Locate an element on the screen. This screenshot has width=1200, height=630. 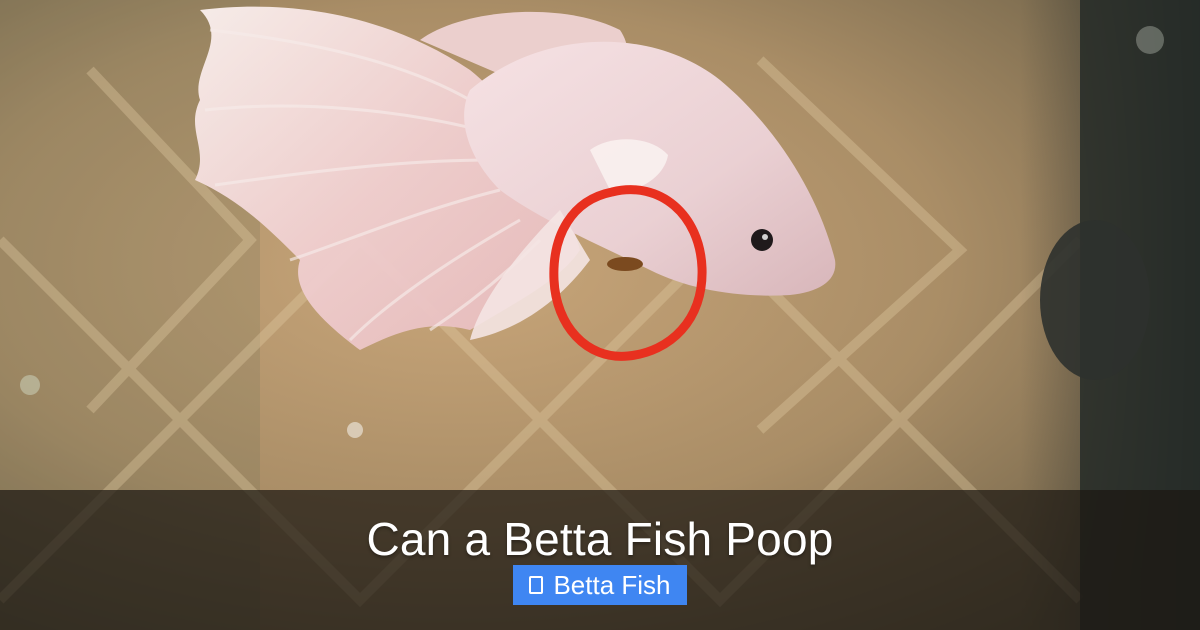
folder-icon is located at coordinates (536, 585).